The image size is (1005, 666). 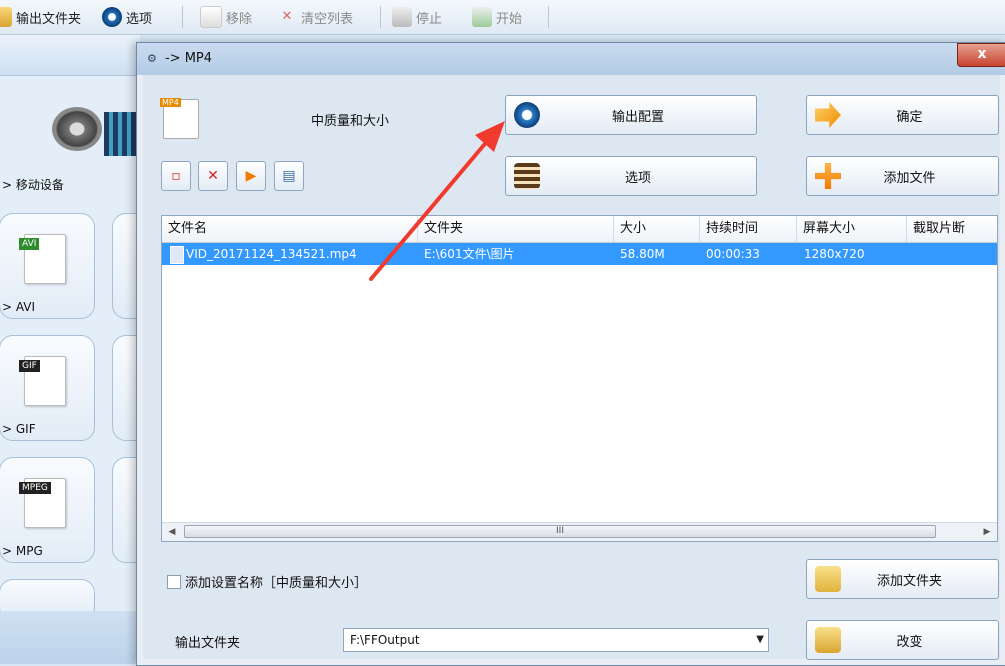 I want to click on format-card-mpg: MPEG > MPG, so click(x=47, y=510).